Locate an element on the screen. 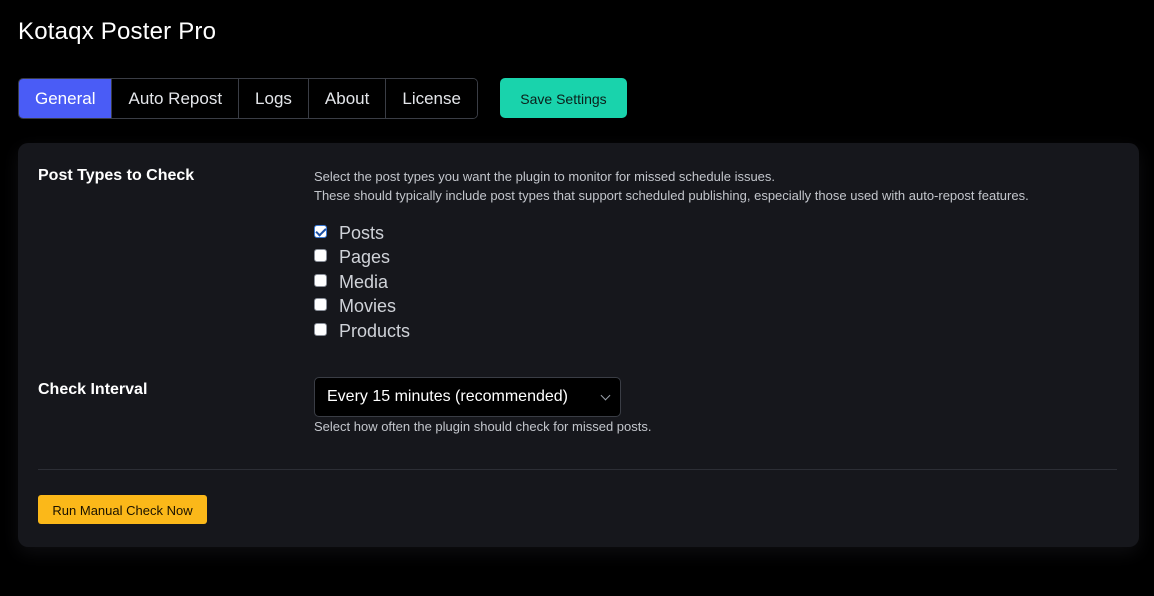 This screenshot has height=596, width=1154. checkbox-posts is located at coordinates (320, 231).